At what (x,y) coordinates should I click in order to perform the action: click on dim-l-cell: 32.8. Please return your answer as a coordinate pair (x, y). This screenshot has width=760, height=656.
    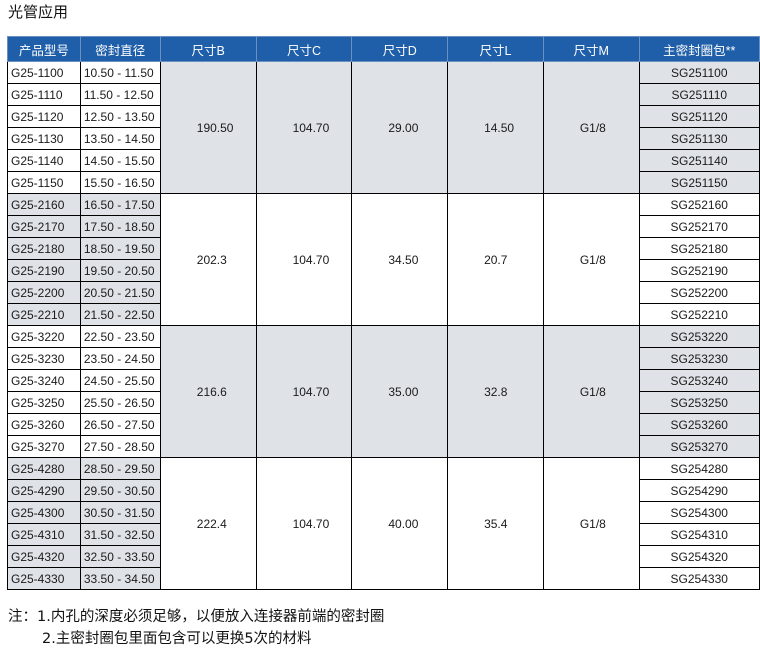
    Looking at the image, I should click on (495, 391).